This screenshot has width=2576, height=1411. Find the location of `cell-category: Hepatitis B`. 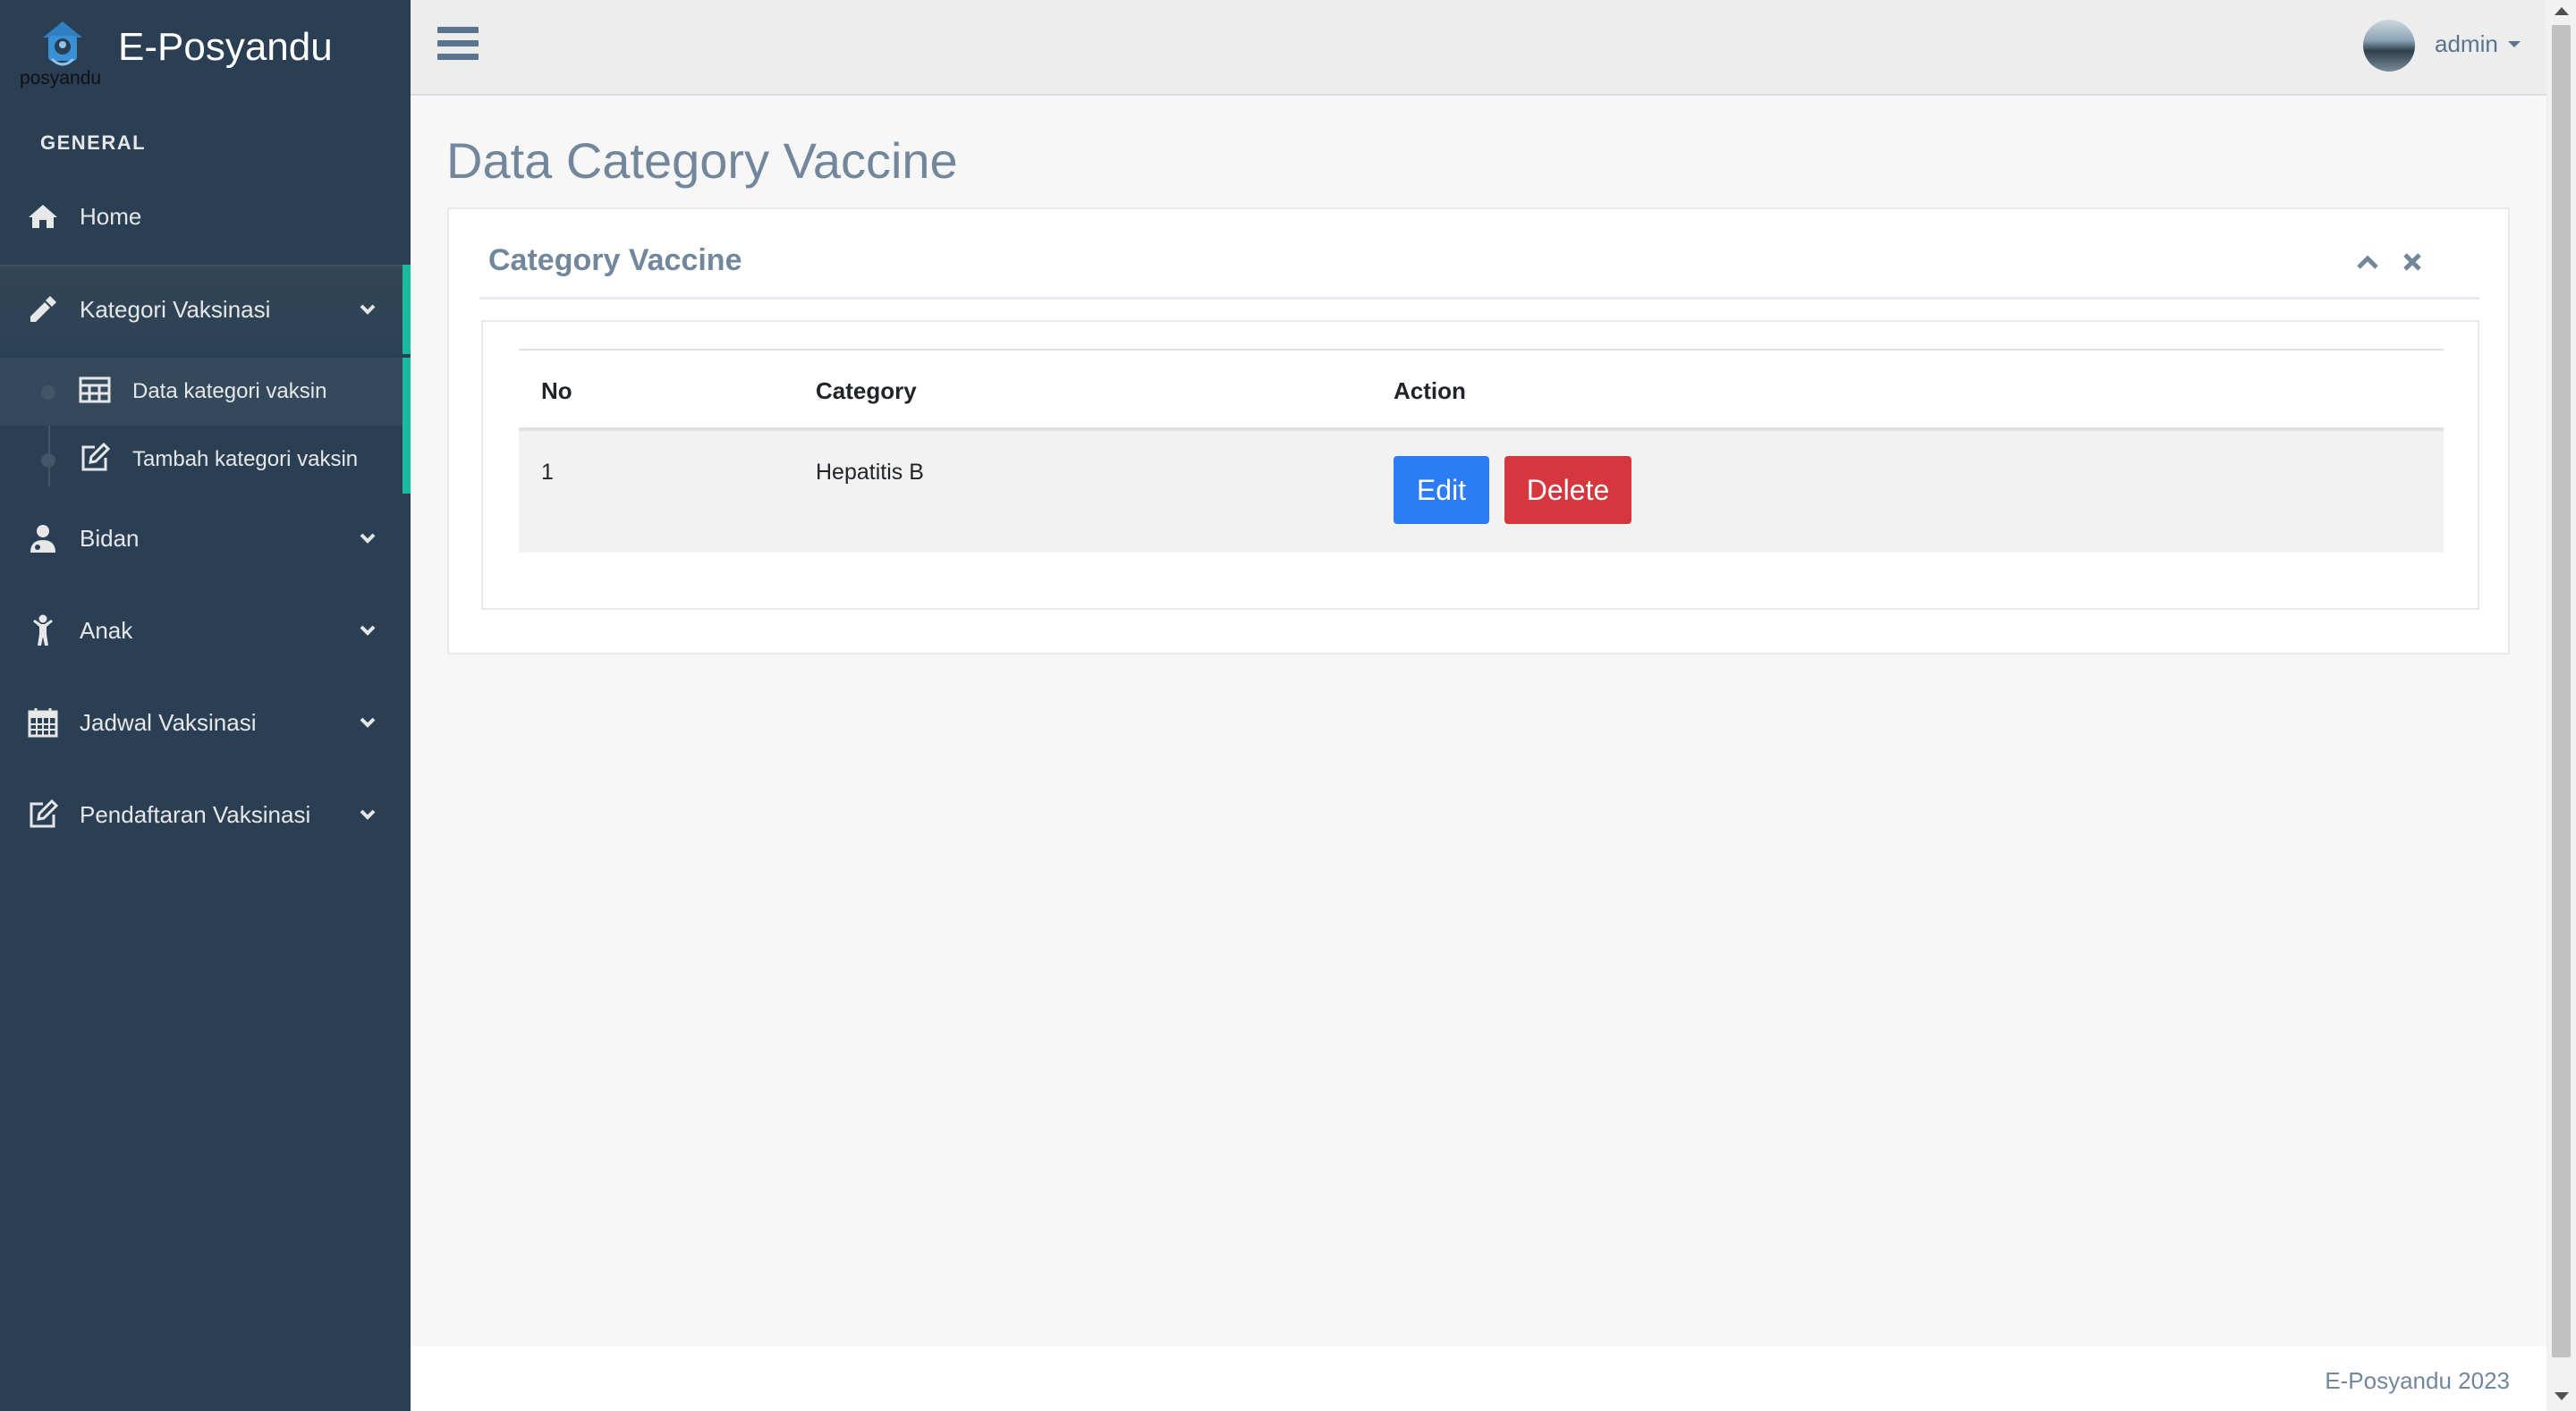

cell-category: Hepatitis B is located at coordinates (870, 473).